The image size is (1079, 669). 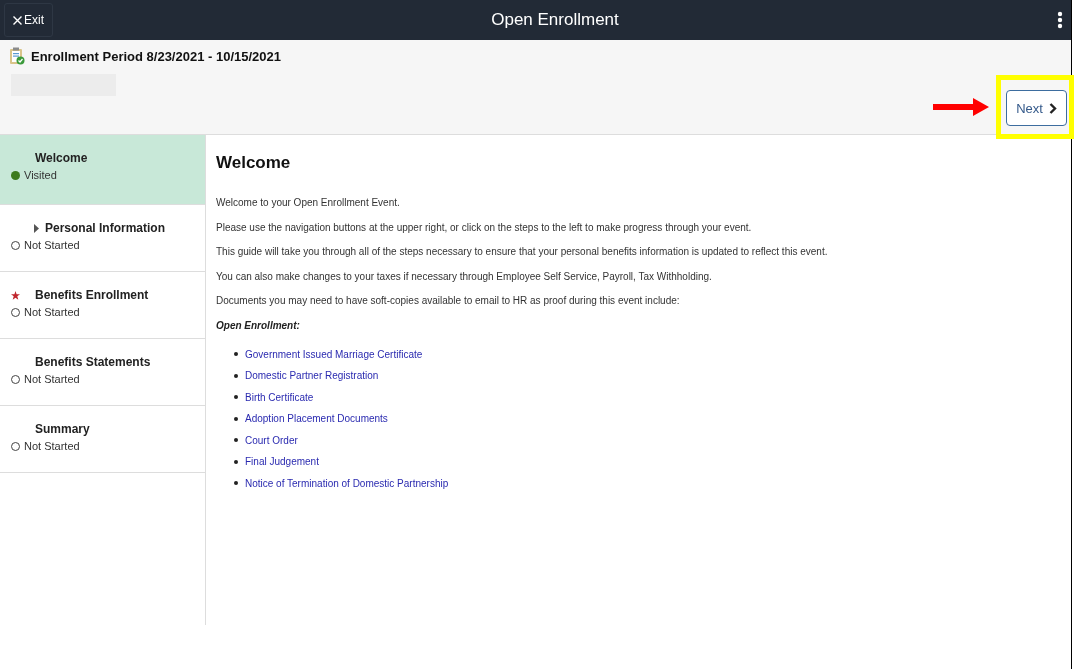 I want to click on close-icon, so click(x=17, y=20).